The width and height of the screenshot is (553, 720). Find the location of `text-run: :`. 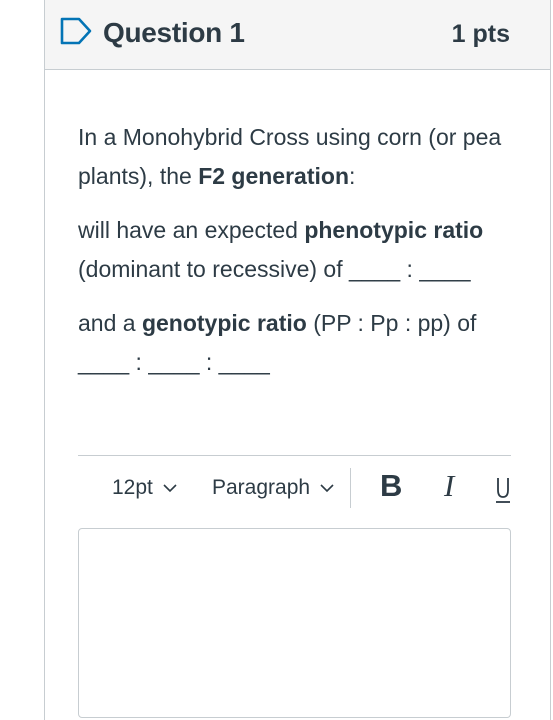

text-run: : is located at coordinates (352, 175).